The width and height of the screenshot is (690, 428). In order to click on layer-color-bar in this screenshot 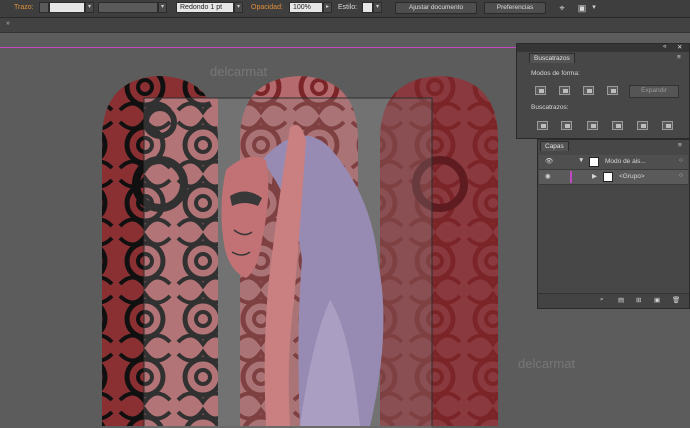, I will do `click(571, 177)`.